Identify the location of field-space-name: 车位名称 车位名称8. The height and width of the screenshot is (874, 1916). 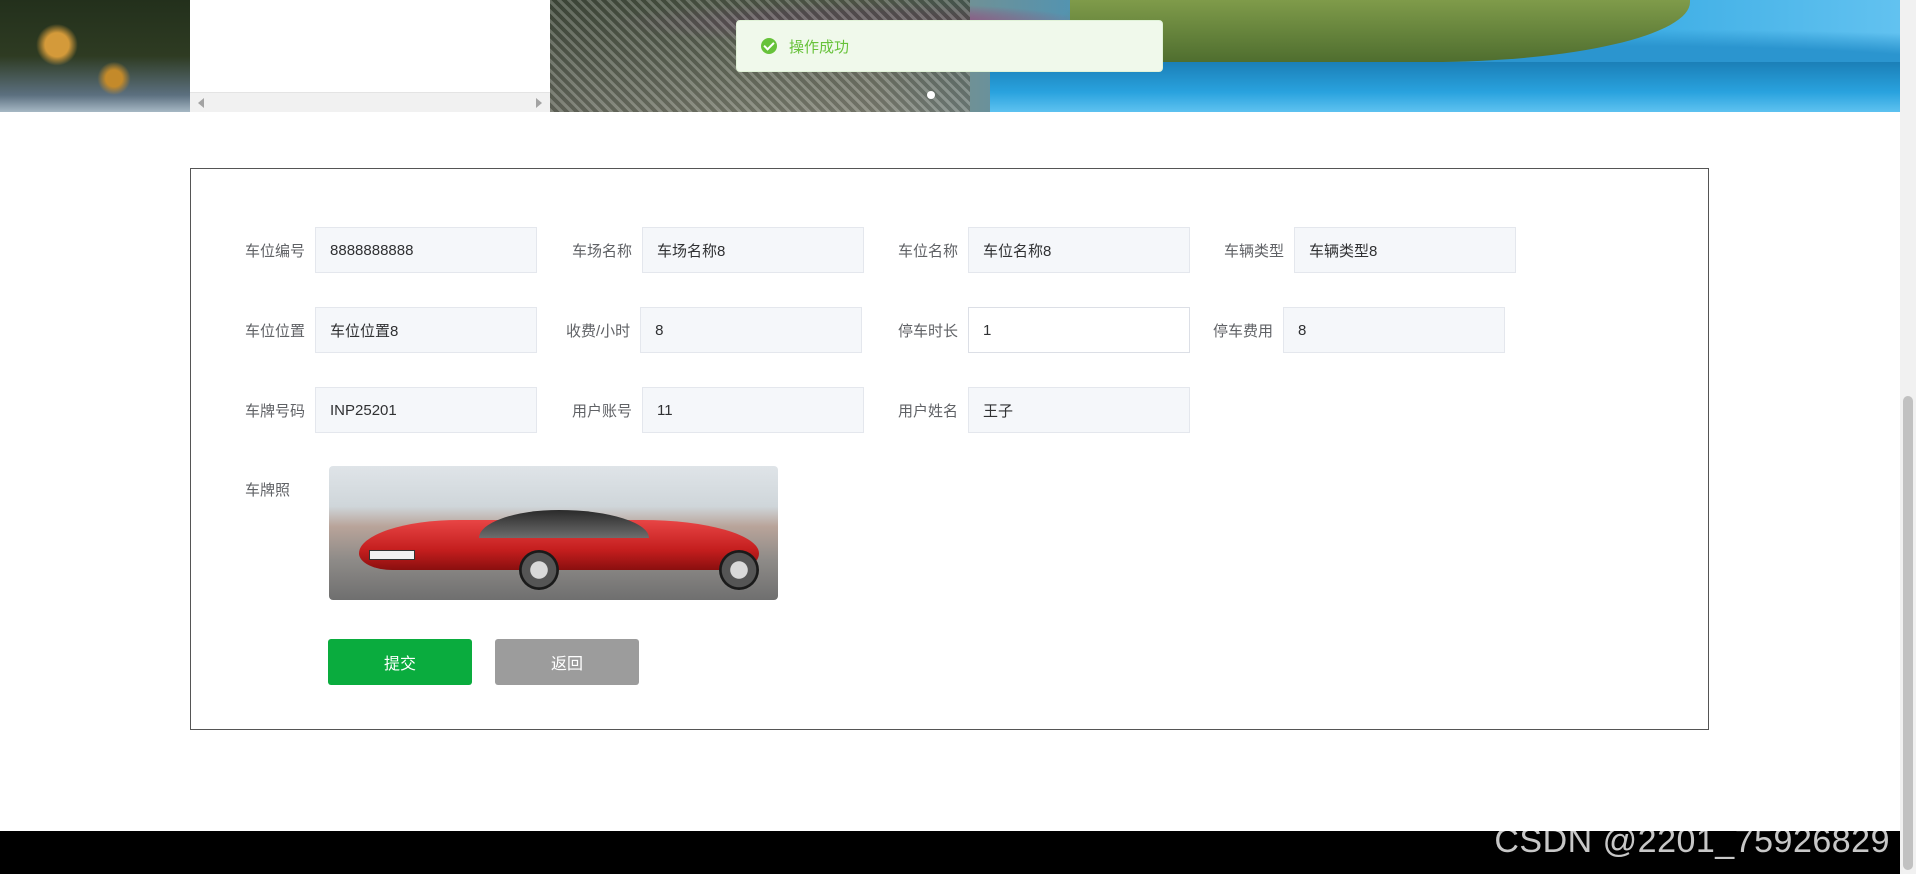
(1044, 250).